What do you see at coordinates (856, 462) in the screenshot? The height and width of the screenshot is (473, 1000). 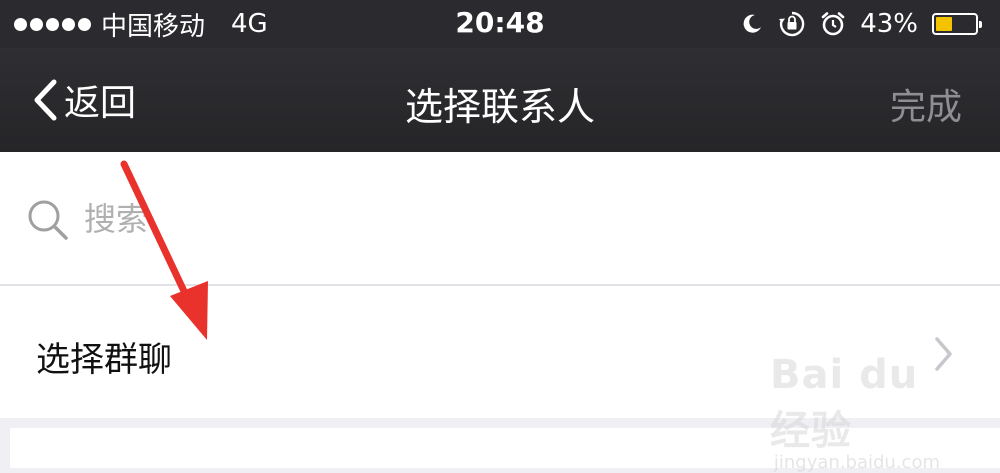 I see `watermark-url: jingyan.baidu.com` at bounding box center [856, 462].